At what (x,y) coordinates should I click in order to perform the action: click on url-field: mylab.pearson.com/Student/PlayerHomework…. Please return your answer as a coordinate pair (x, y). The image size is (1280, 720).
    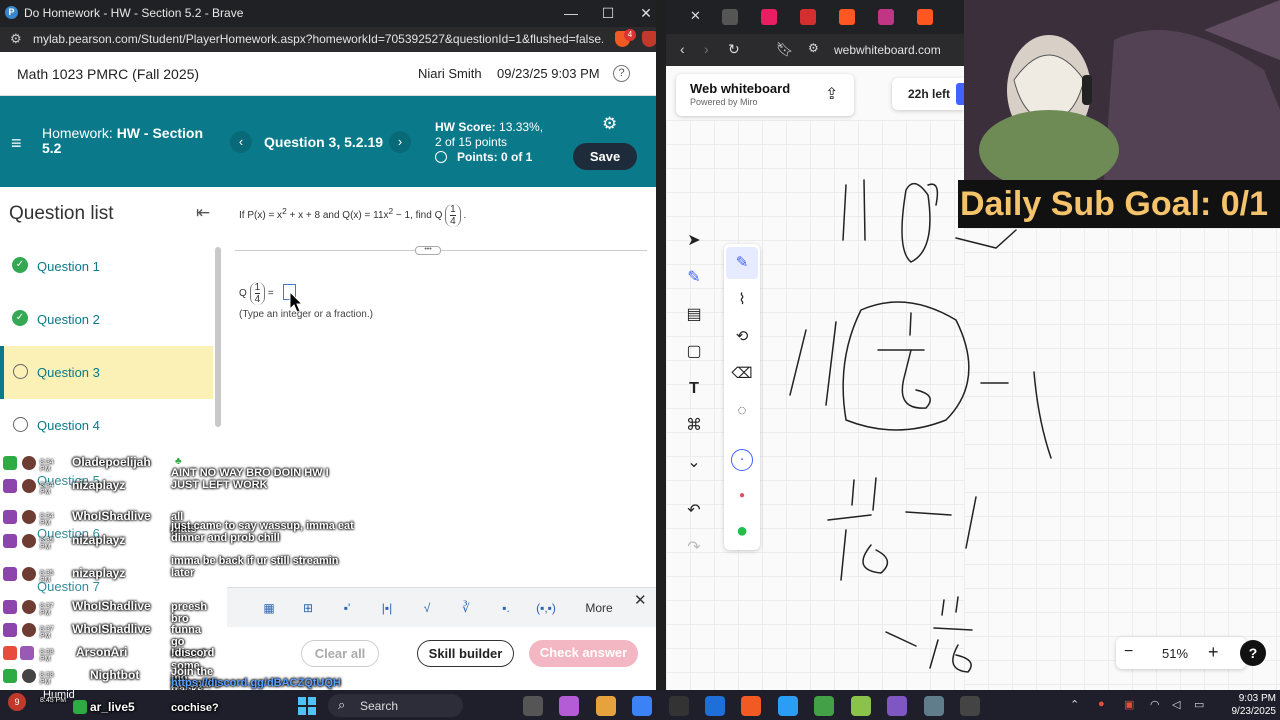
    Looking at the image, I should click on (318, 39).